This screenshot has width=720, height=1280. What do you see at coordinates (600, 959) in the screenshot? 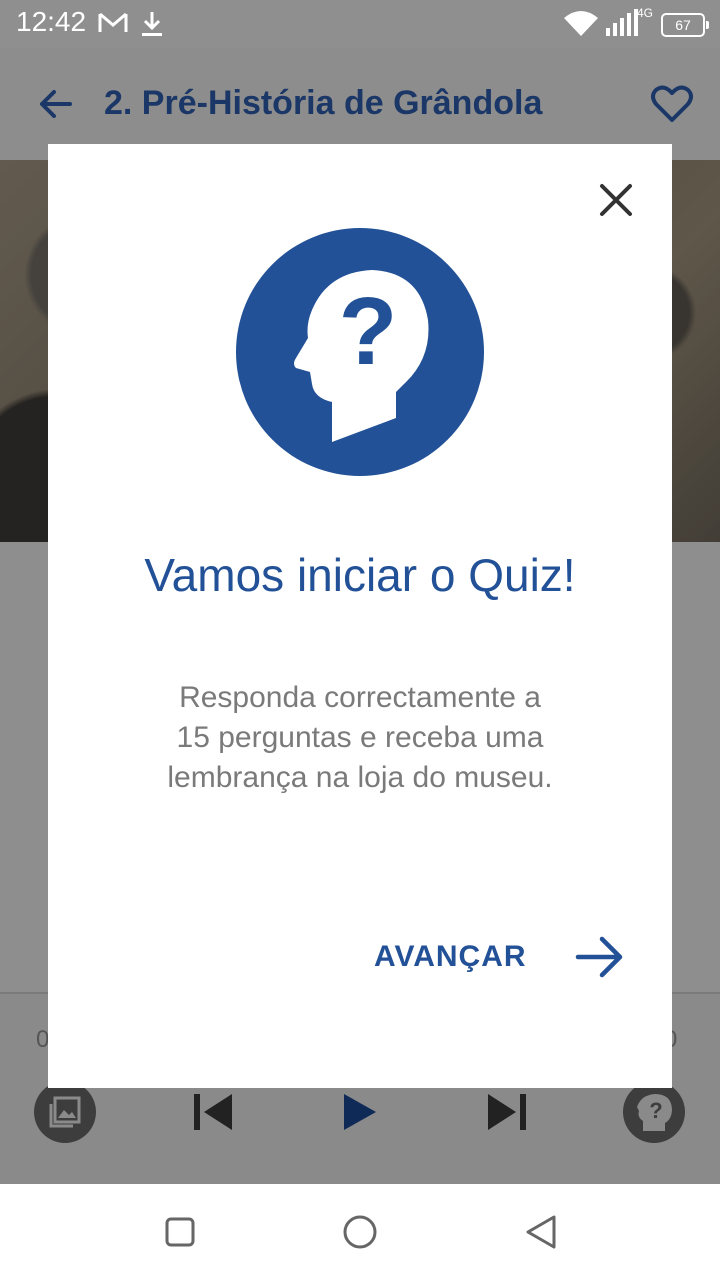
I see `arrow-right-icon` at bounding box center [600, 959].